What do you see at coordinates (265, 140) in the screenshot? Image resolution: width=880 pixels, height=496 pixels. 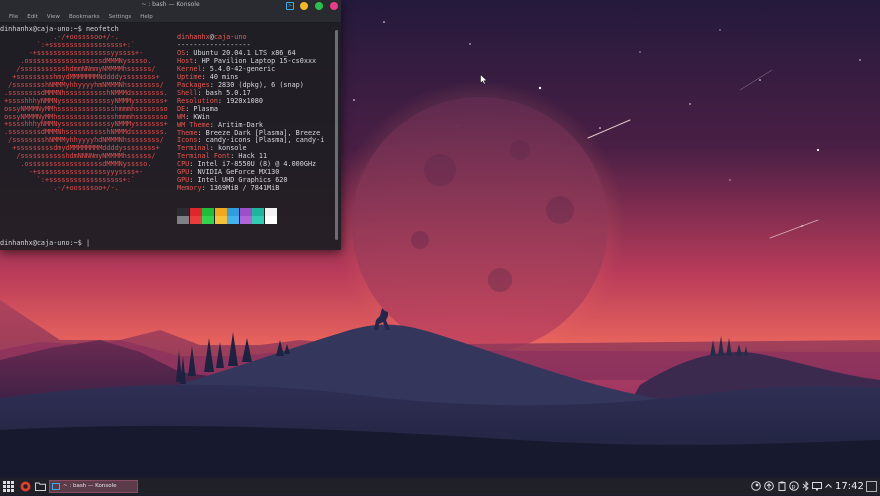 I see `info-value: candy-icons [Plasma], candy-i` at bounding box center [265, 140].